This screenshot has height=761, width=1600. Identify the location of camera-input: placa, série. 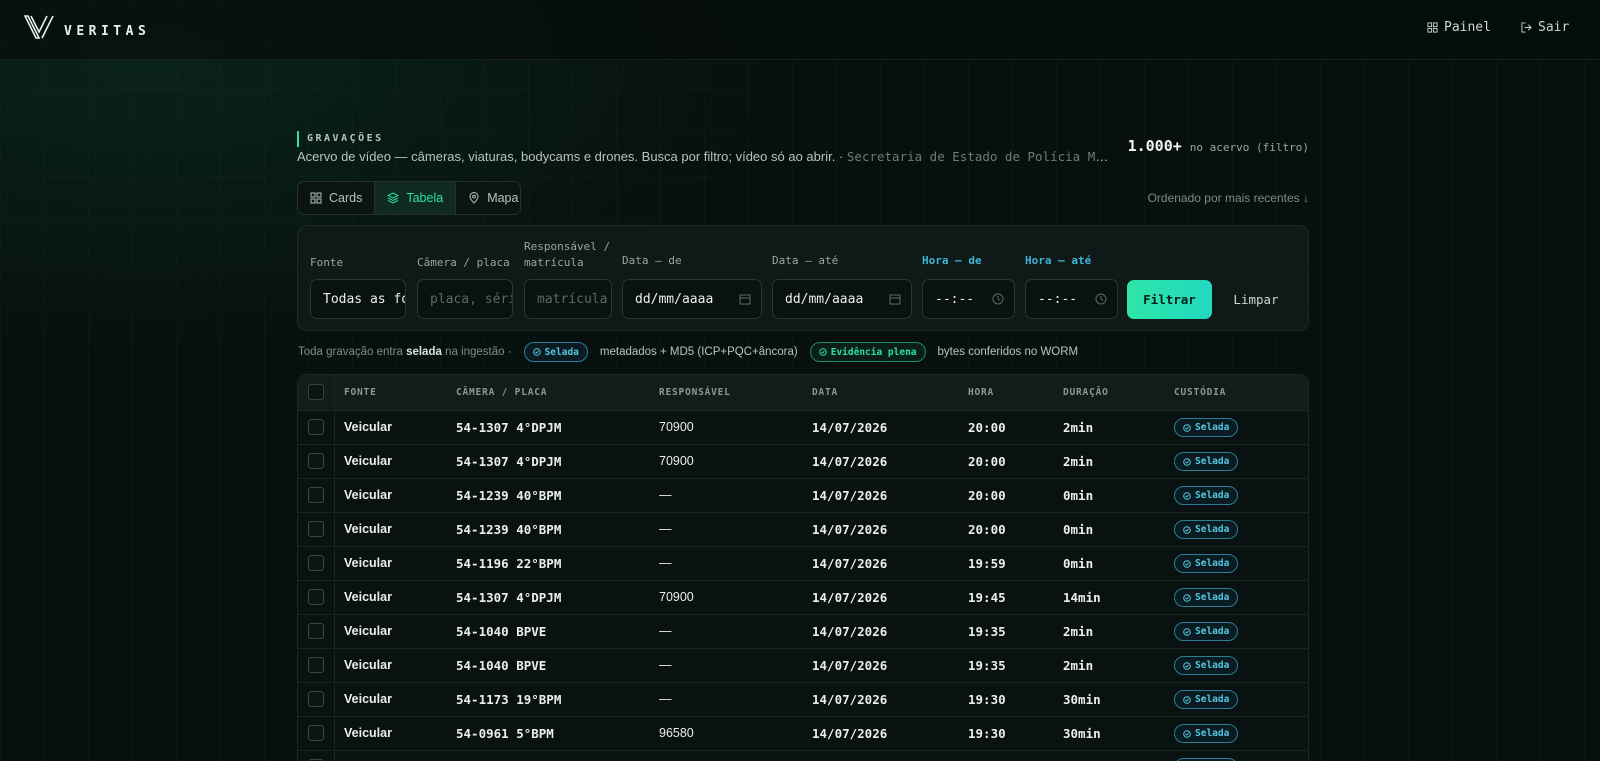
(465, 299).